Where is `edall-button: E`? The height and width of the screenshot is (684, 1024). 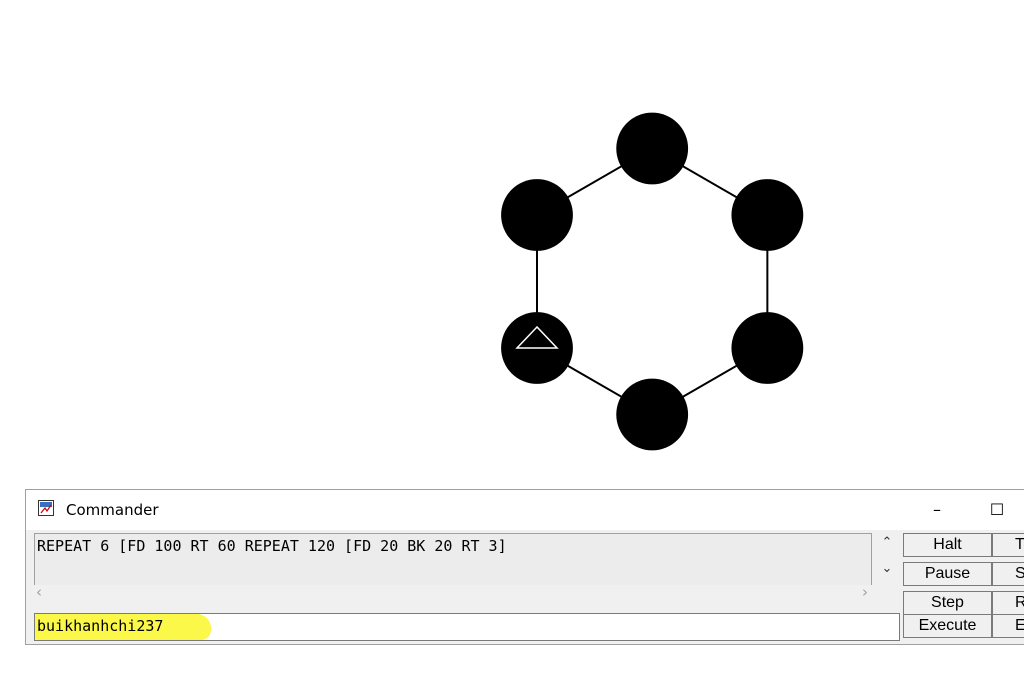 edall-button: E is located at coordinates (1008, 626).